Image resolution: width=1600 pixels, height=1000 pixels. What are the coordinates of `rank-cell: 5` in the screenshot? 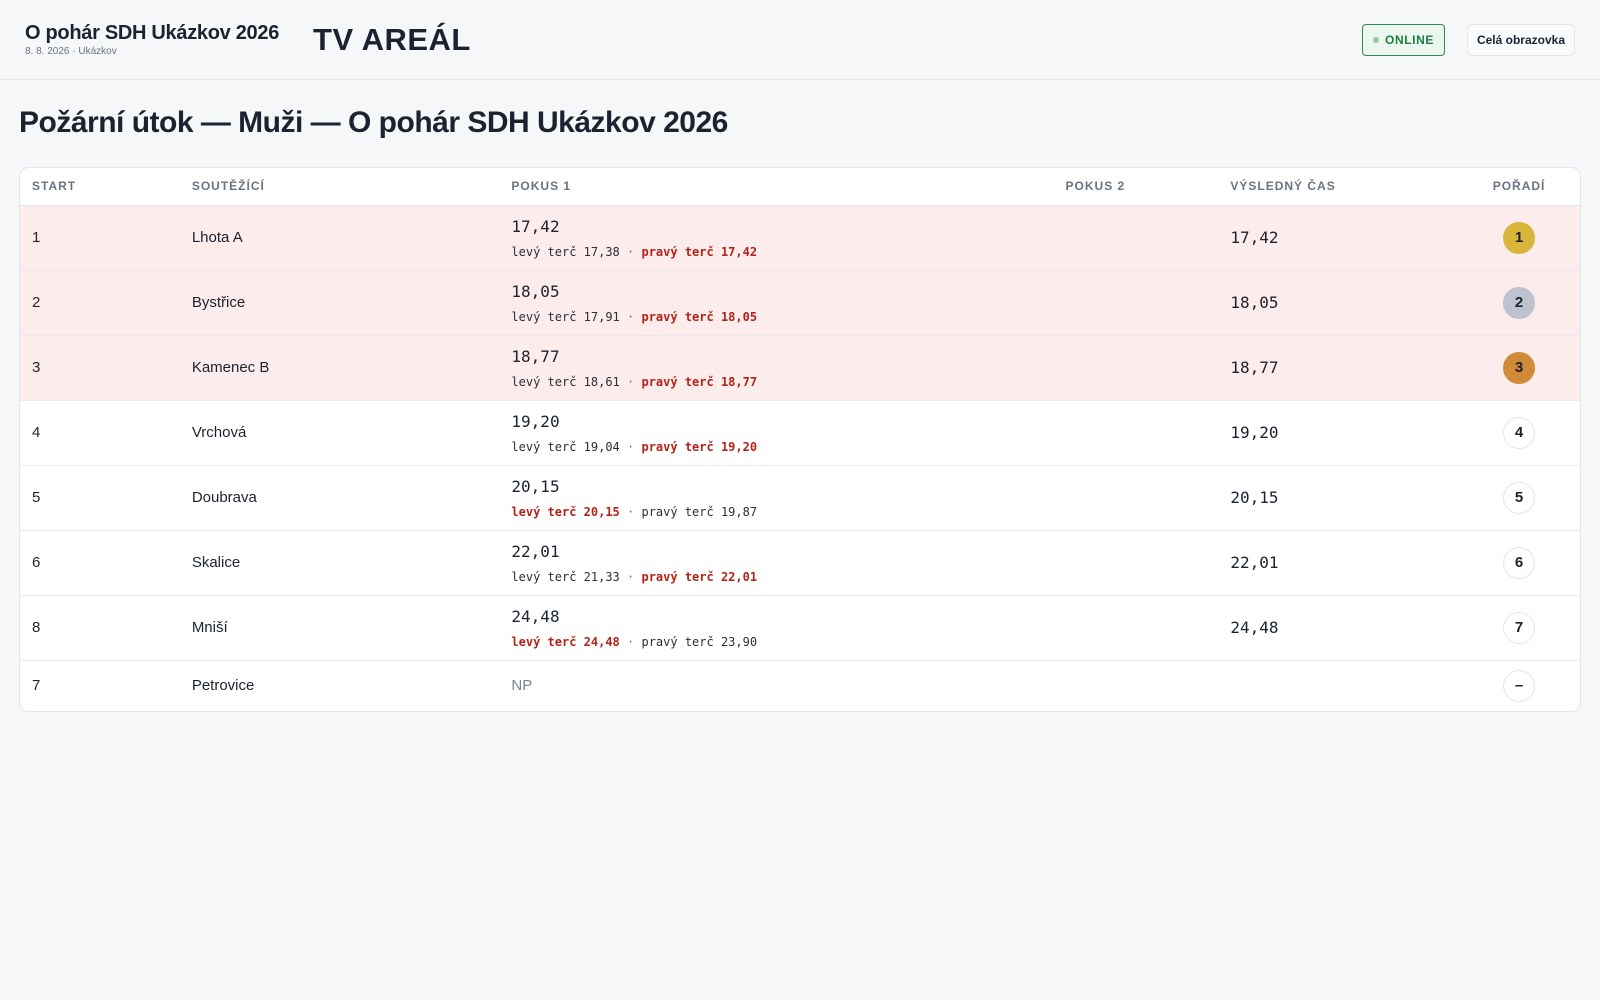 It's located at (1519, 498).